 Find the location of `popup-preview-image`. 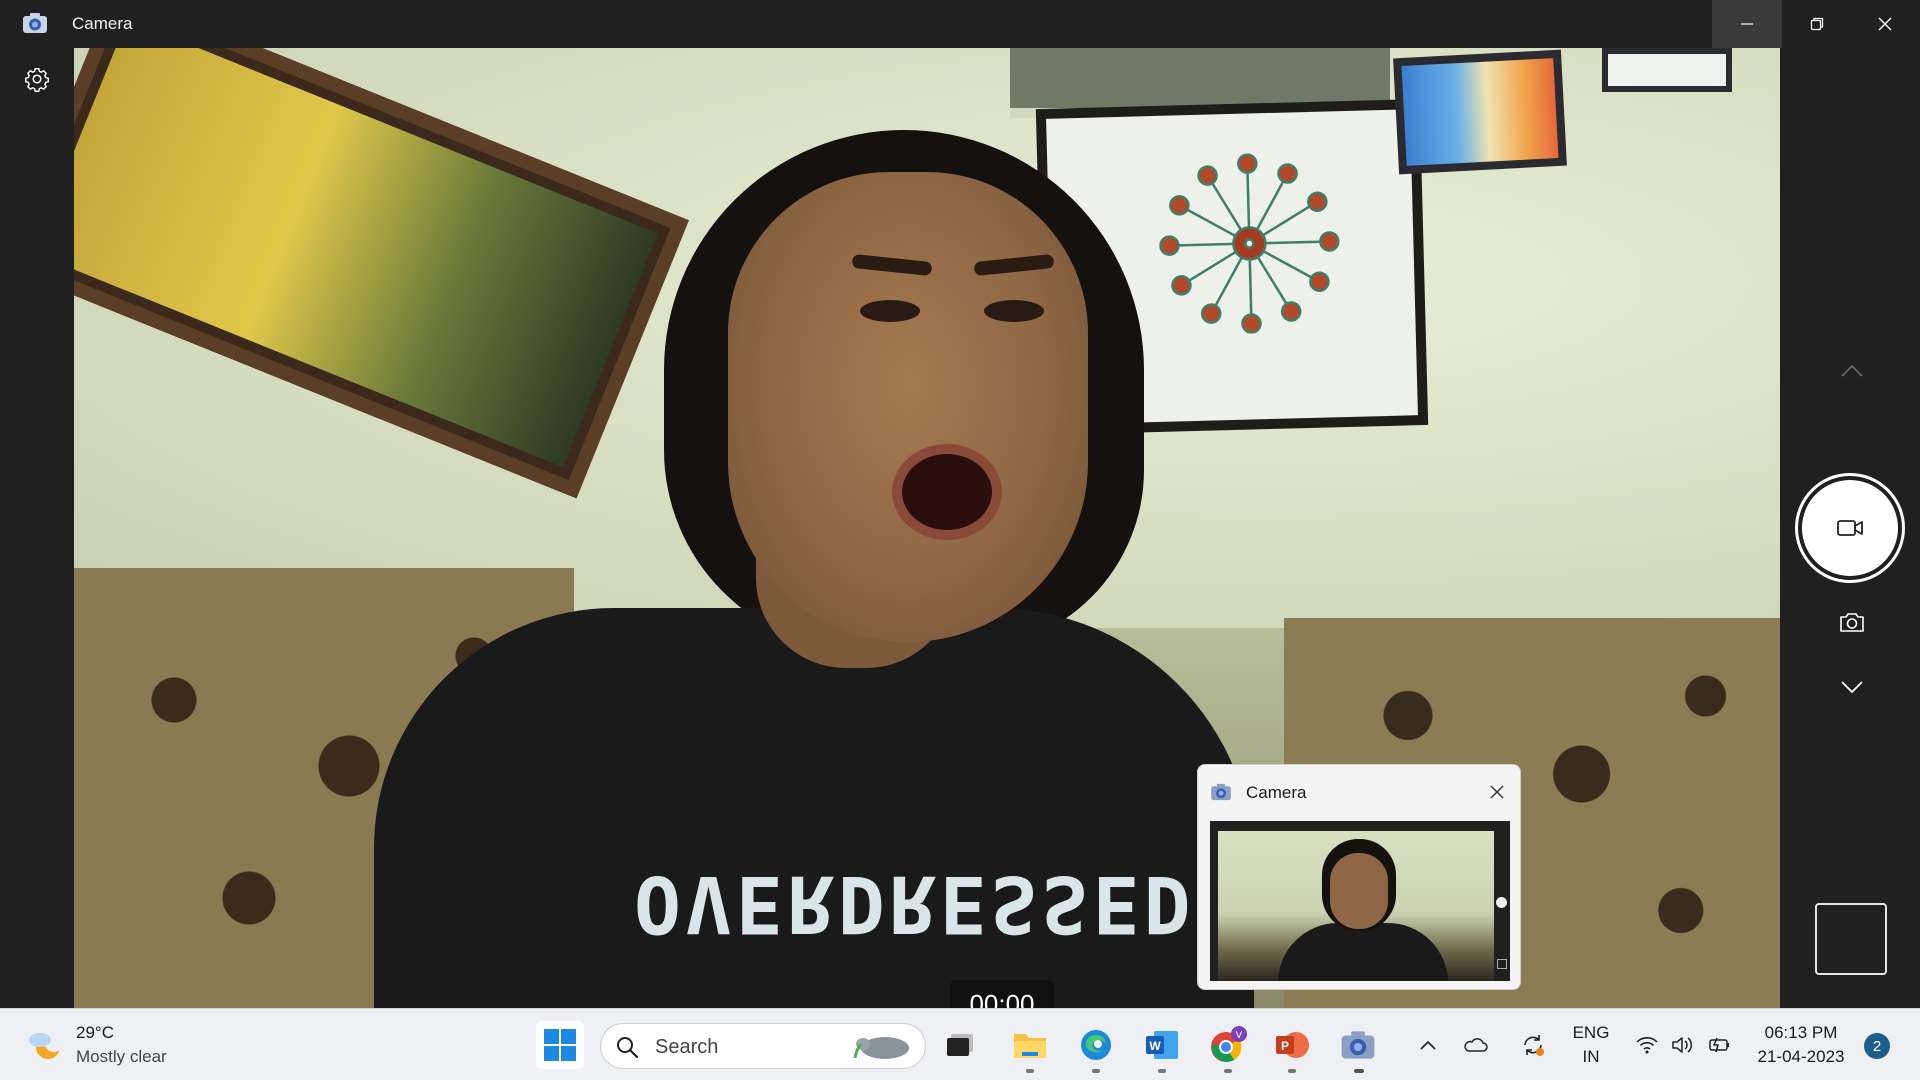

popup-preview-image is located at coordinates (1360, 901).